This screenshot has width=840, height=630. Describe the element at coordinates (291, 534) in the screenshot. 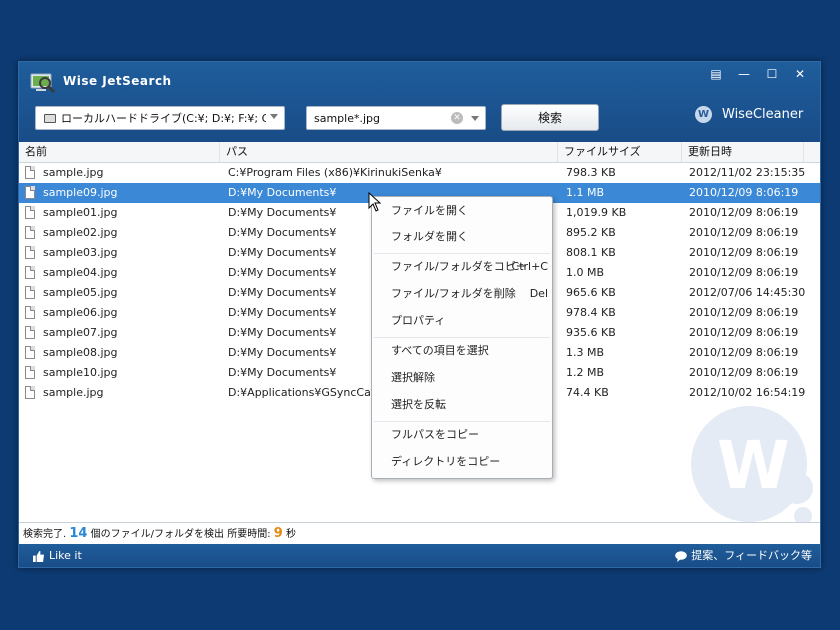

I see `status-suffix: 秒` at that location.